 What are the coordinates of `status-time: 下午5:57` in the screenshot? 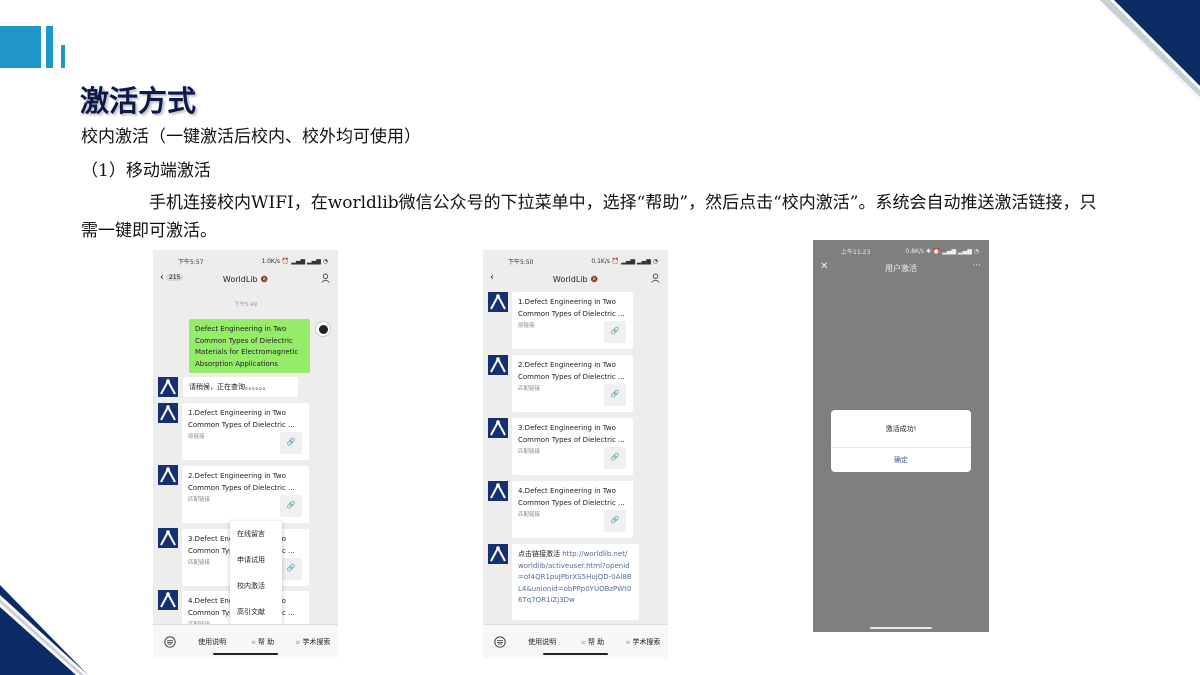 It's located at (191, 262).